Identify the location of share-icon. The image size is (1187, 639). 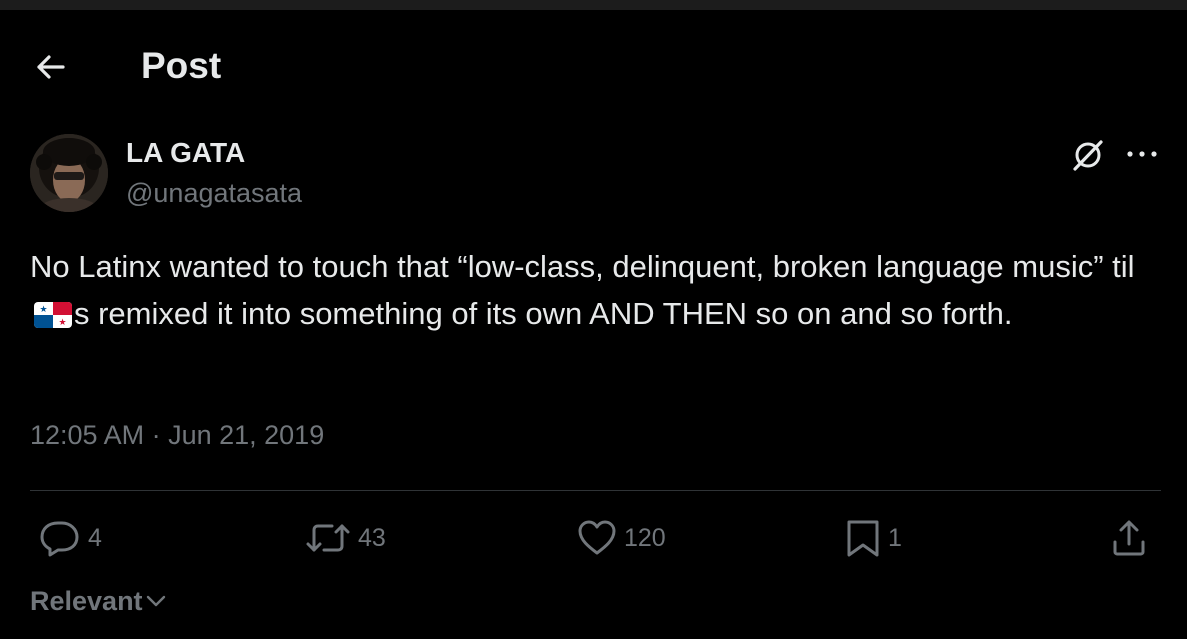
(1129, 538).